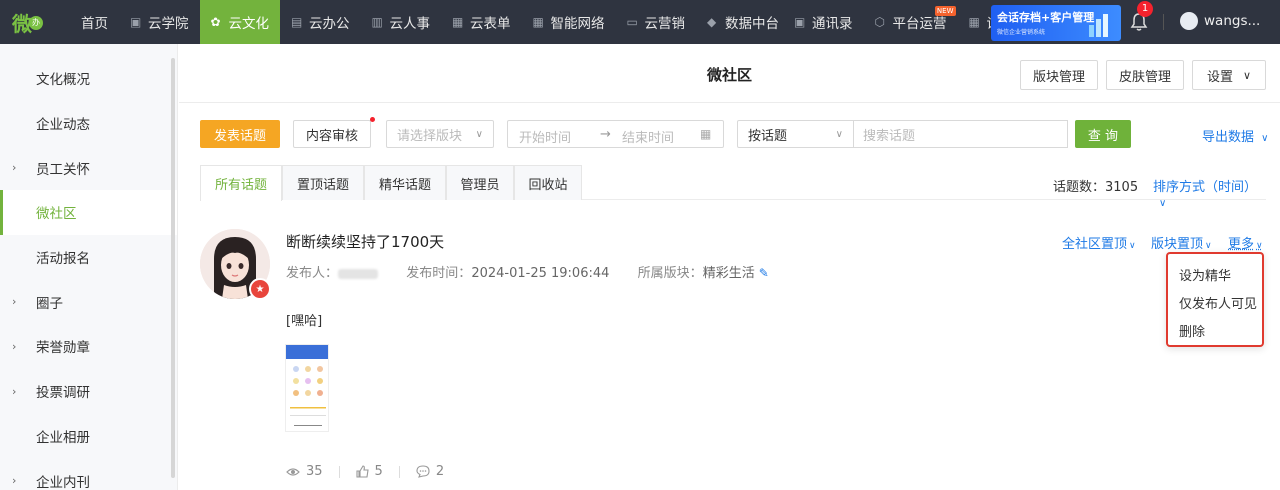 This screenshot has height=490, width=1280. I want to click on sidebar-item-company-news: 企业动态, so click(88, 123).